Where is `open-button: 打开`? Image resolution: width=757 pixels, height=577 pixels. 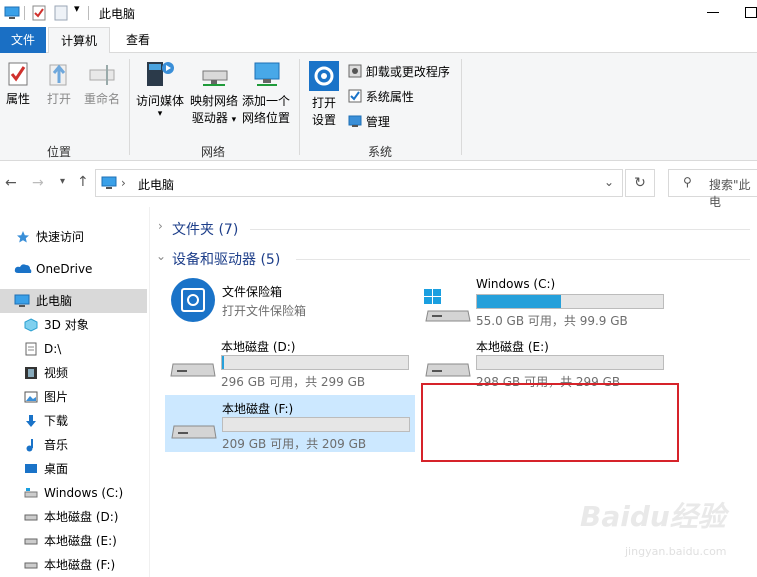
open-button: 打开 is located at coordinates (59, 84).